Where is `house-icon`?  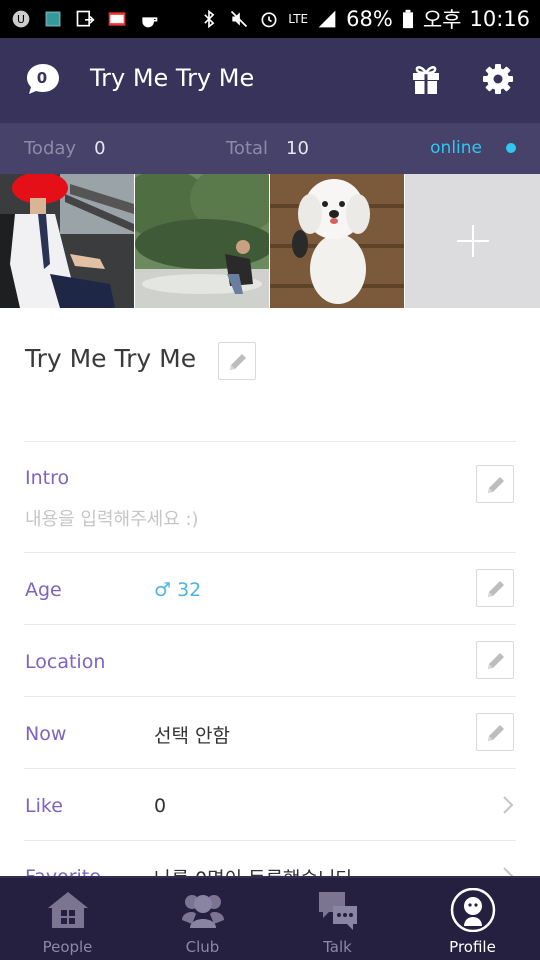 house-icon is located at coordinates (68, 910).